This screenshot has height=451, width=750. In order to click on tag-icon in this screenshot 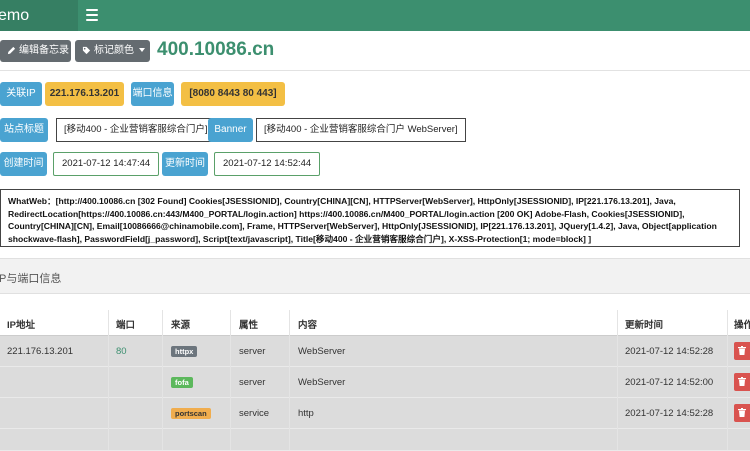, I will do `click(86, 50)`.